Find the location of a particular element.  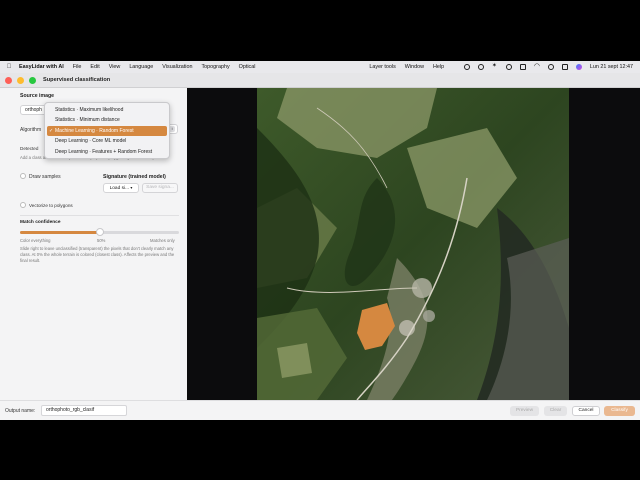

match-confidence-heading: Match confidence is located at coordinates (40, 222).